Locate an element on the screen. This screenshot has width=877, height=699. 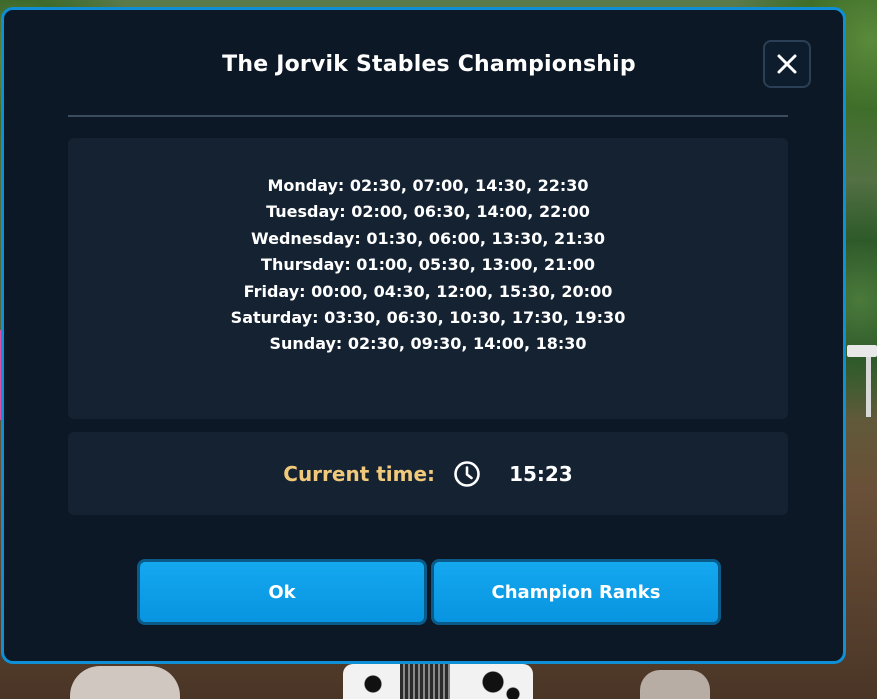
schedule-monday: Monday: 02:30, 07:00, 14:30, 22:30 is located at coordinates (428, 185).